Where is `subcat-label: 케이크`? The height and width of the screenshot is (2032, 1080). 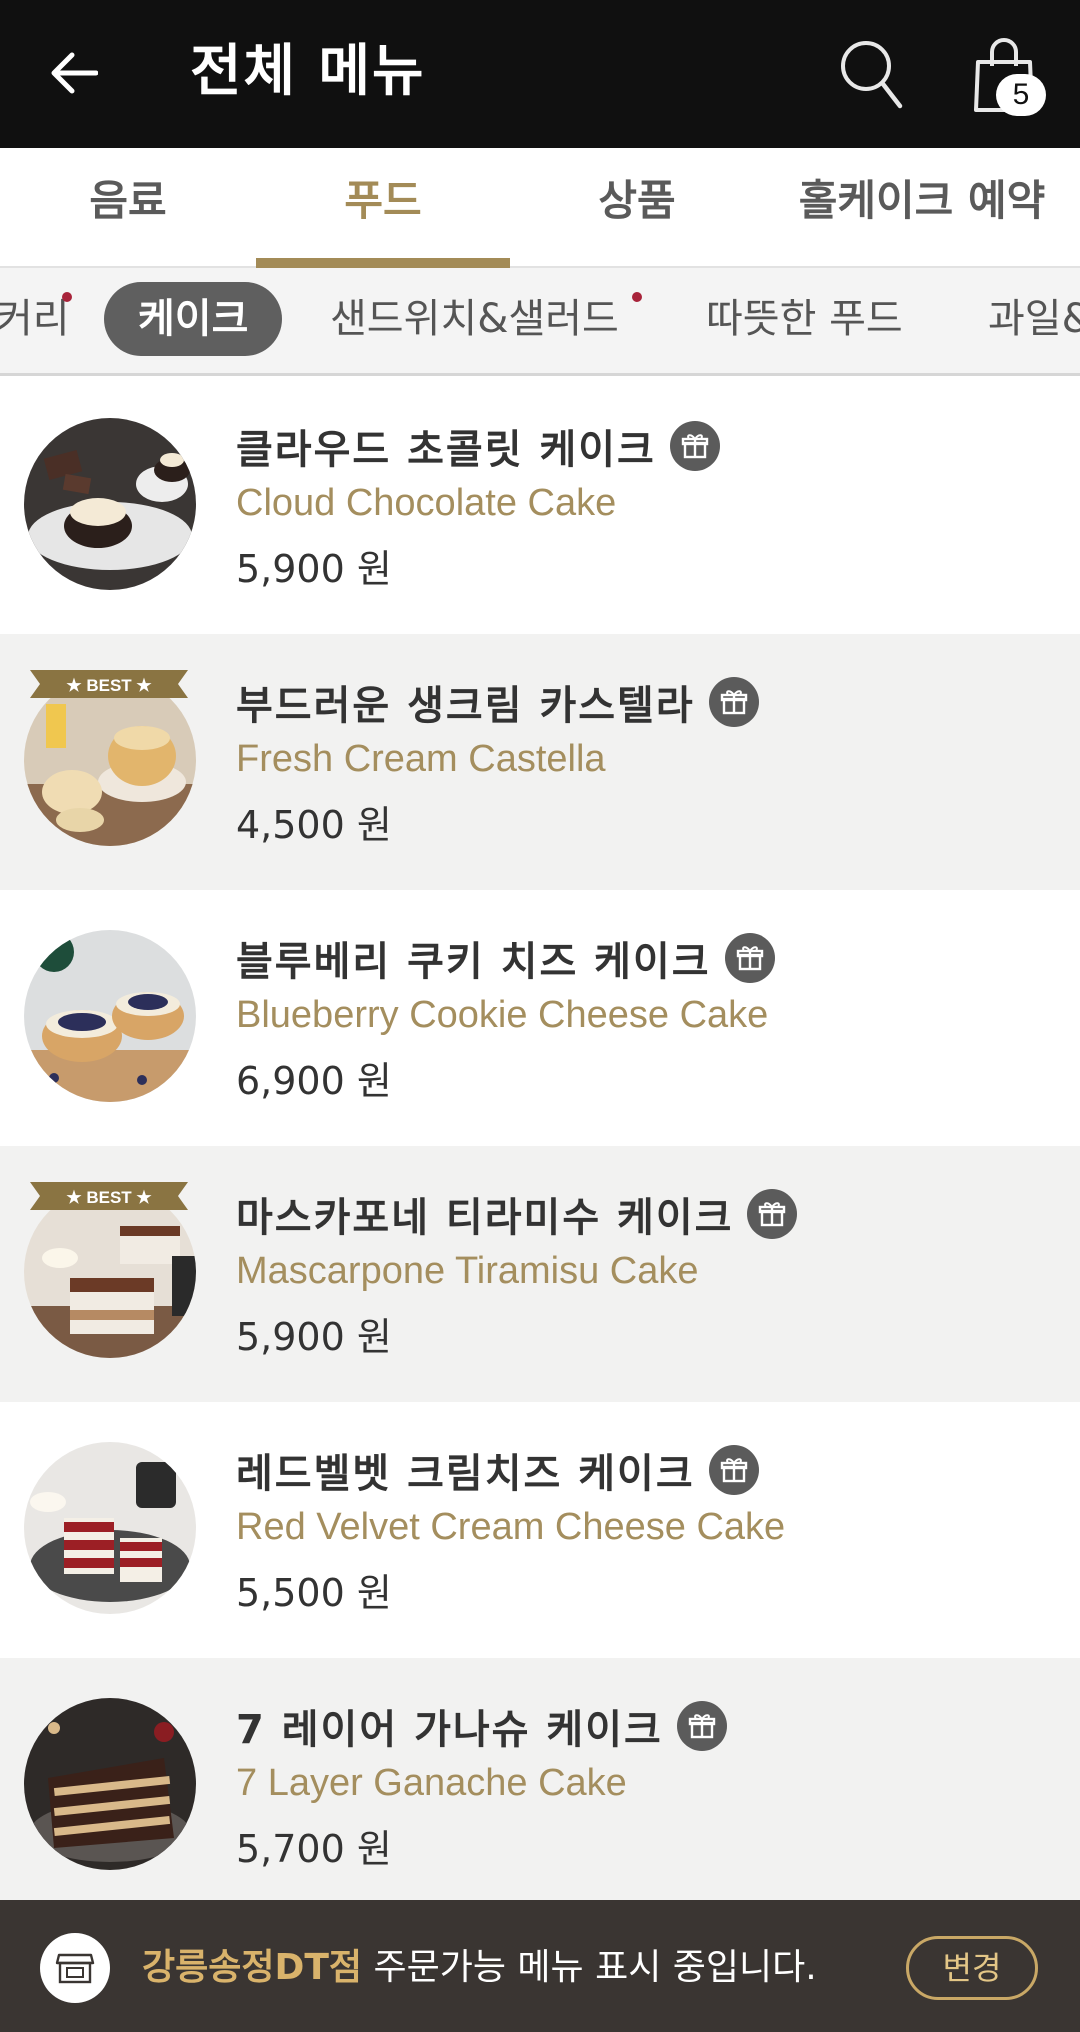 subcat-label: 케이크 is located at coordinates (193, 319).